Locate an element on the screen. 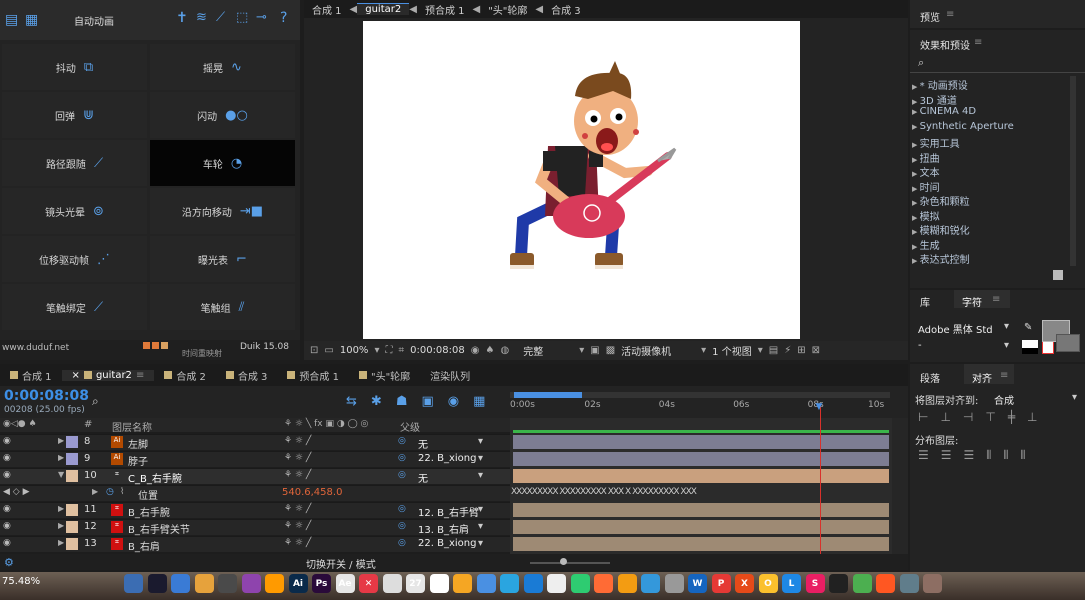 This screenshot has width=1085, height=600. pickwhip-icon: ◎ is located at coordinates (402, 526).